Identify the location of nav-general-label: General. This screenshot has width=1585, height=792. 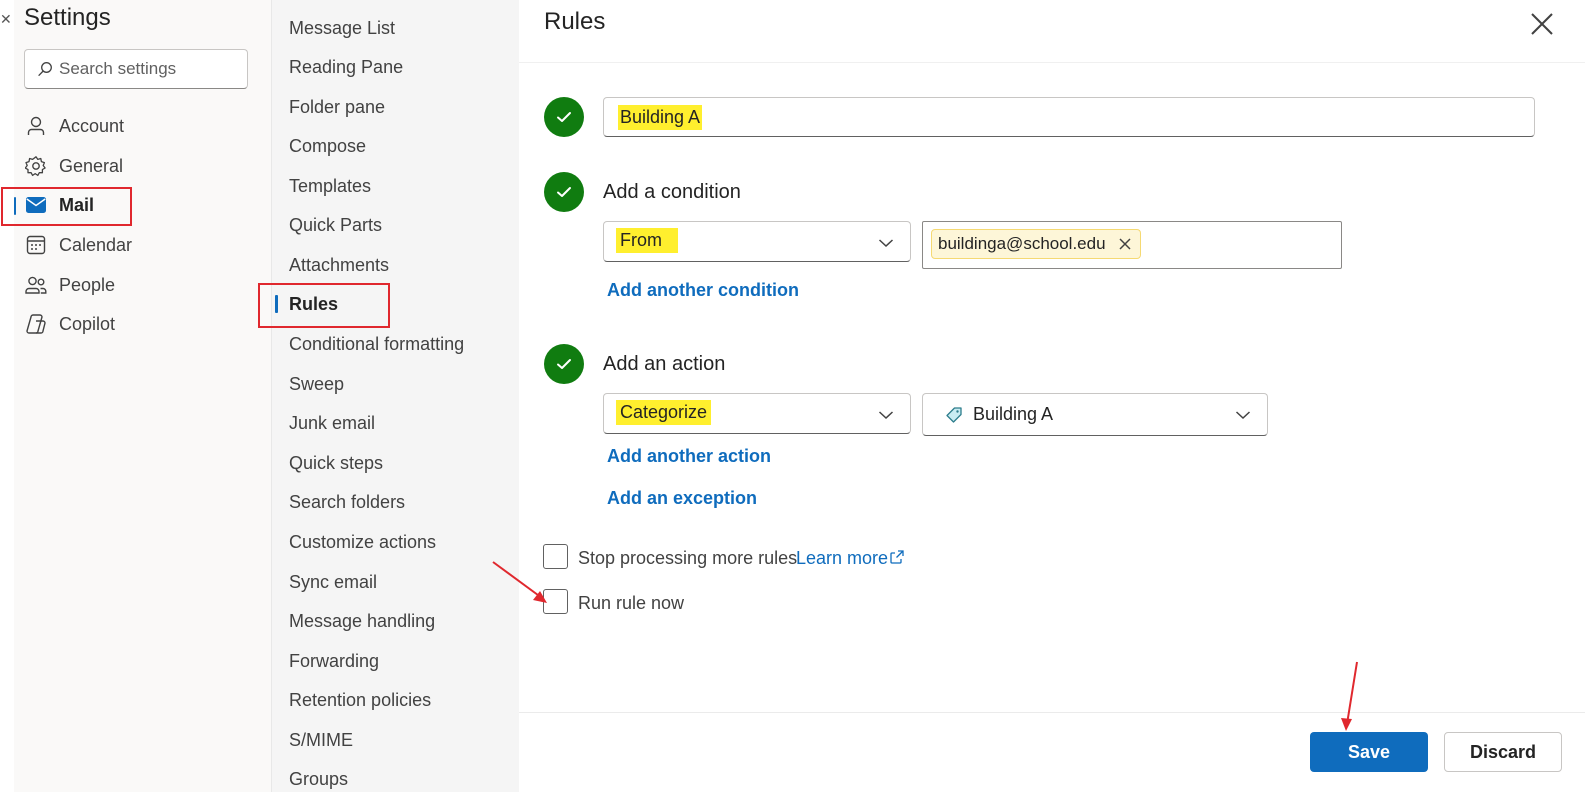
(91, 165).